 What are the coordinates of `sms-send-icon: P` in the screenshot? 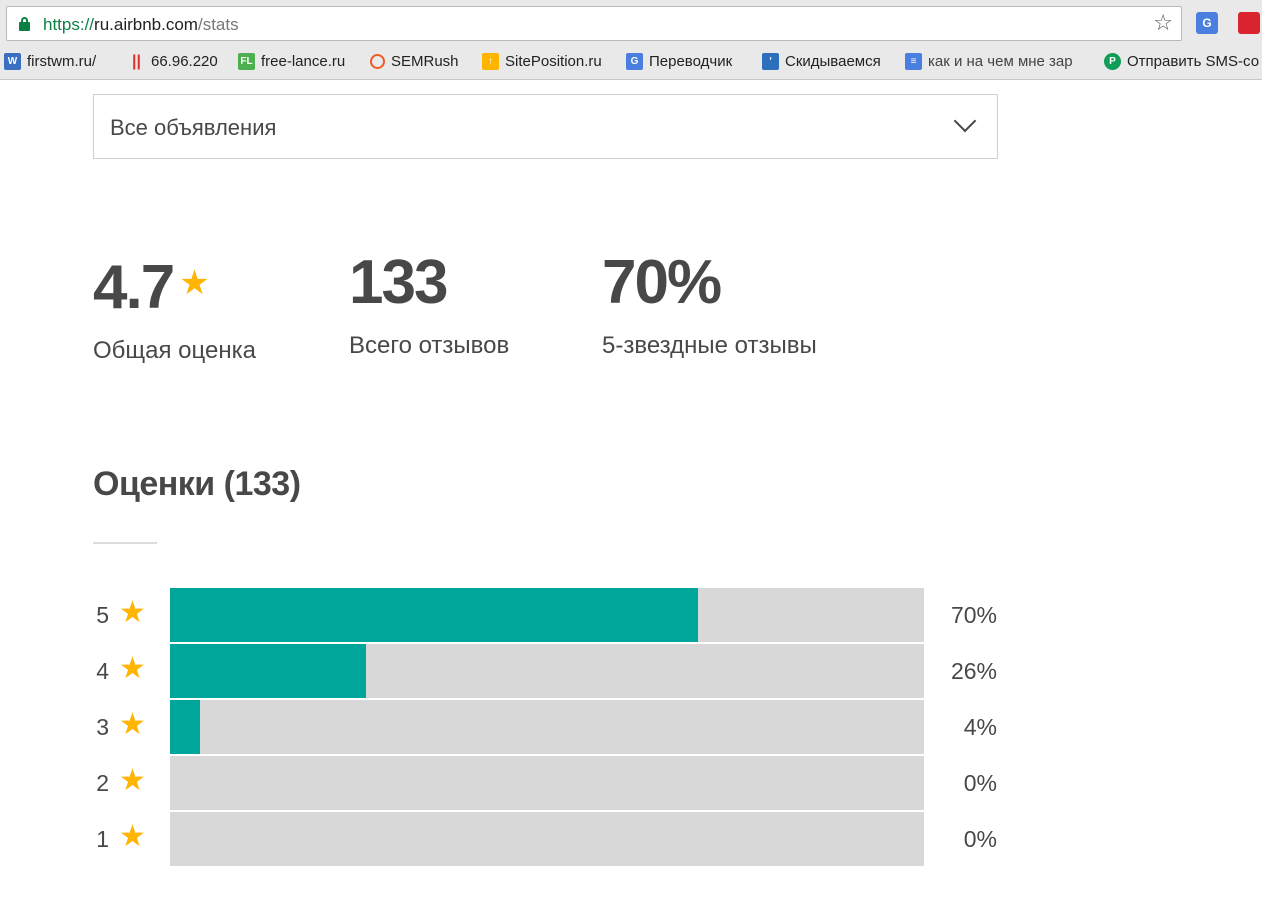 It's located at (1112, 61).